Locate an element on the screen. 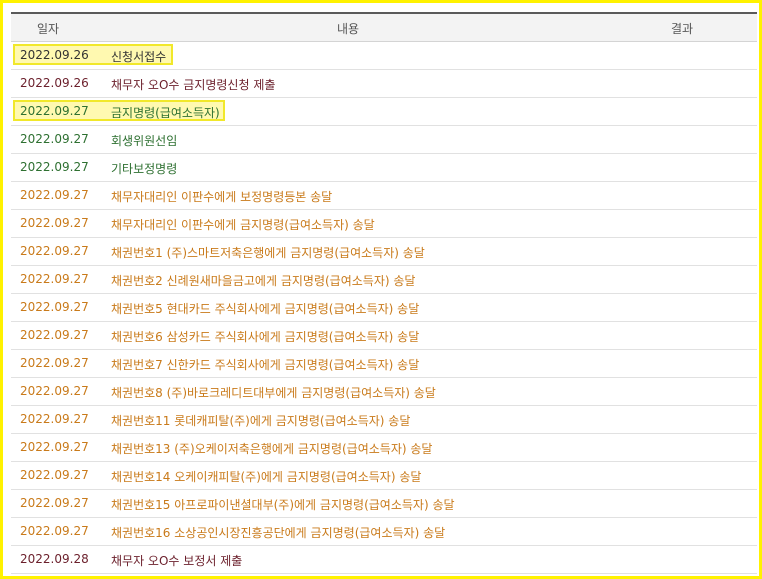  row-content: 채무자대리인 이판수에게 금지명령(급여소득자) 송달 is located at coordinates (243, 225).